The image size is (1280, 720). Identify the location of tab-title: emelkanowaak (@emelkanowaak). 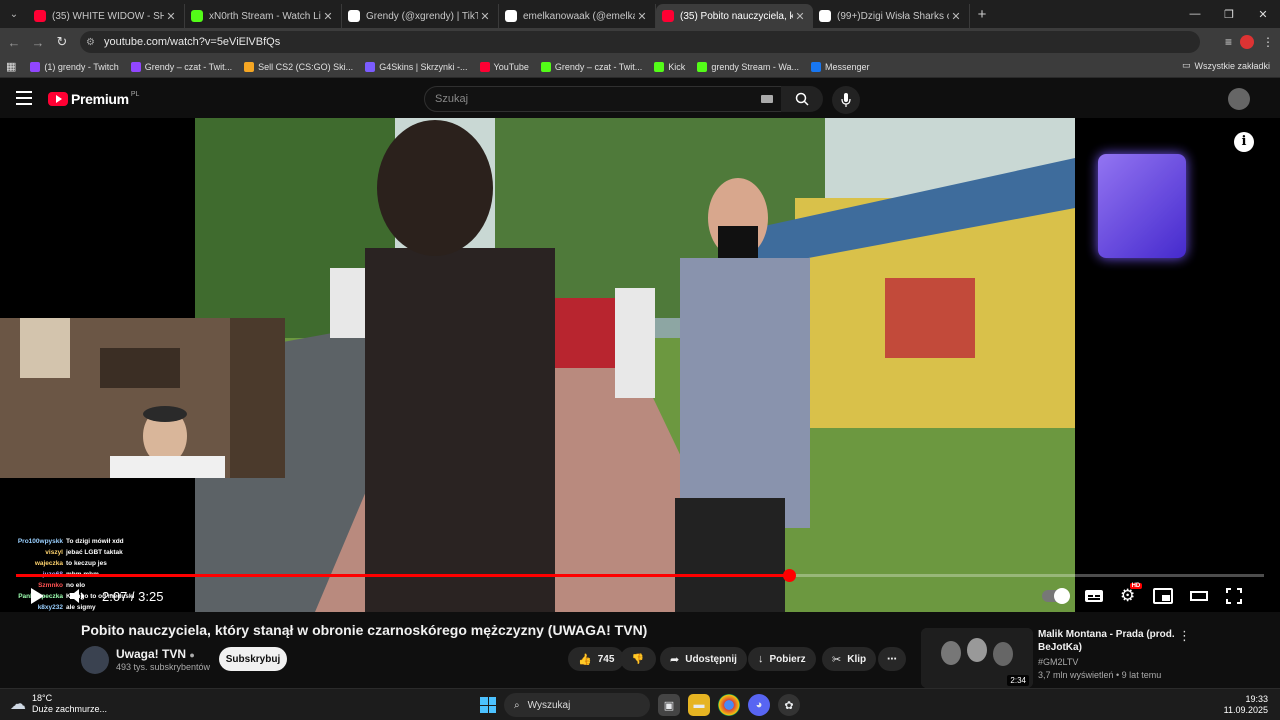
(579, 16).